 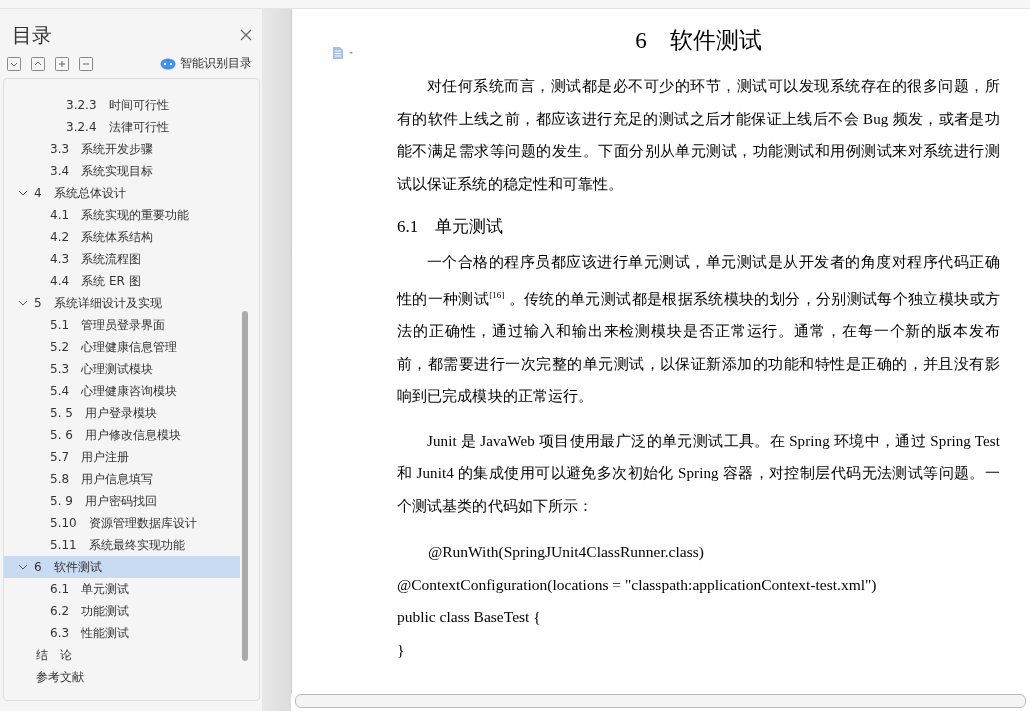 I want to click on toc-item: 5.3 心理测试模块, so click(x=122, y=369).